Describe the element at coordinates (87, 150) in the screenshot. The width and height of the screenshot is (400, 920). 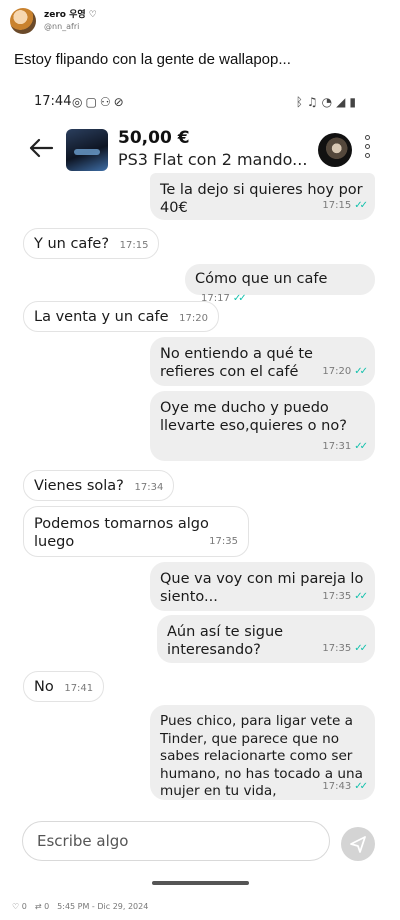
I see `listing-thumbnail` at that location.